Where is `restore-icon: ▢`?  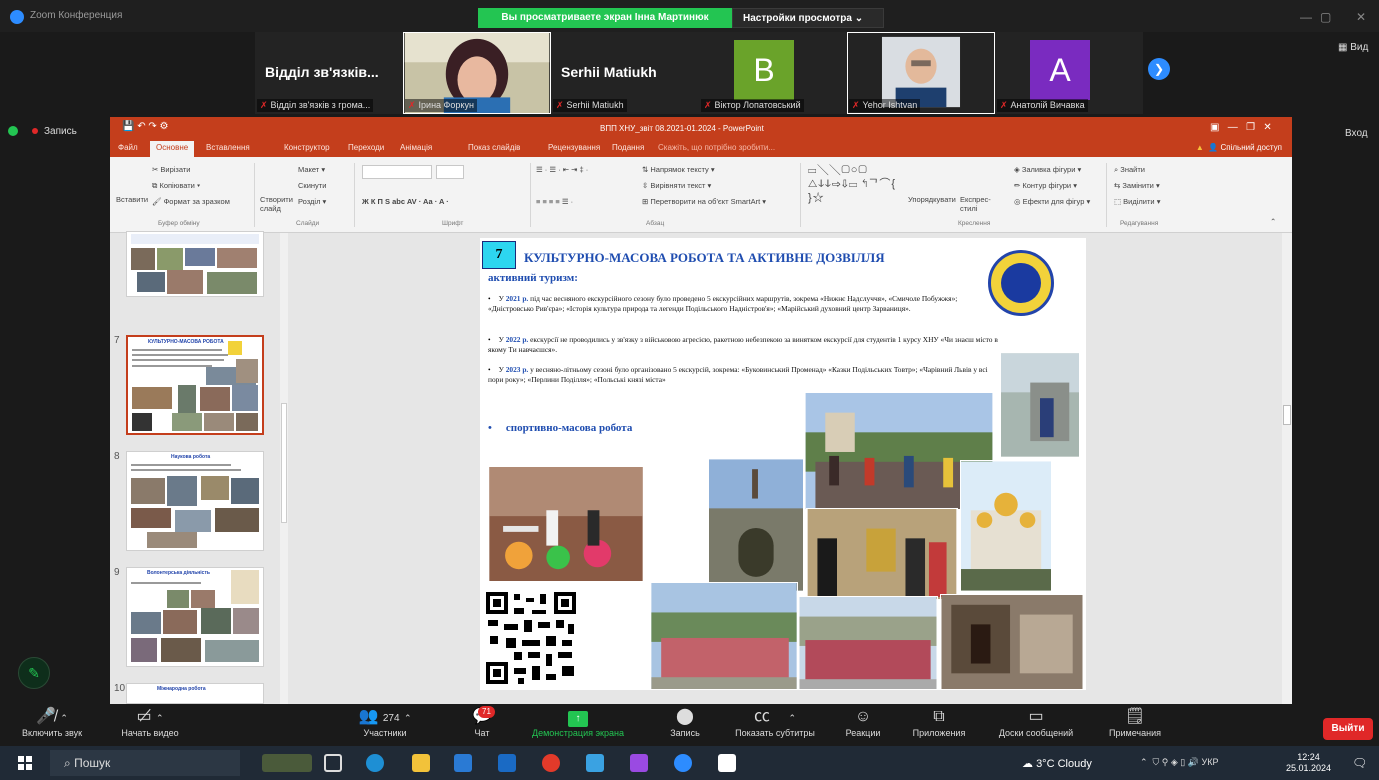 restore-icon: ▢ is located at coordinates (1325, 17).